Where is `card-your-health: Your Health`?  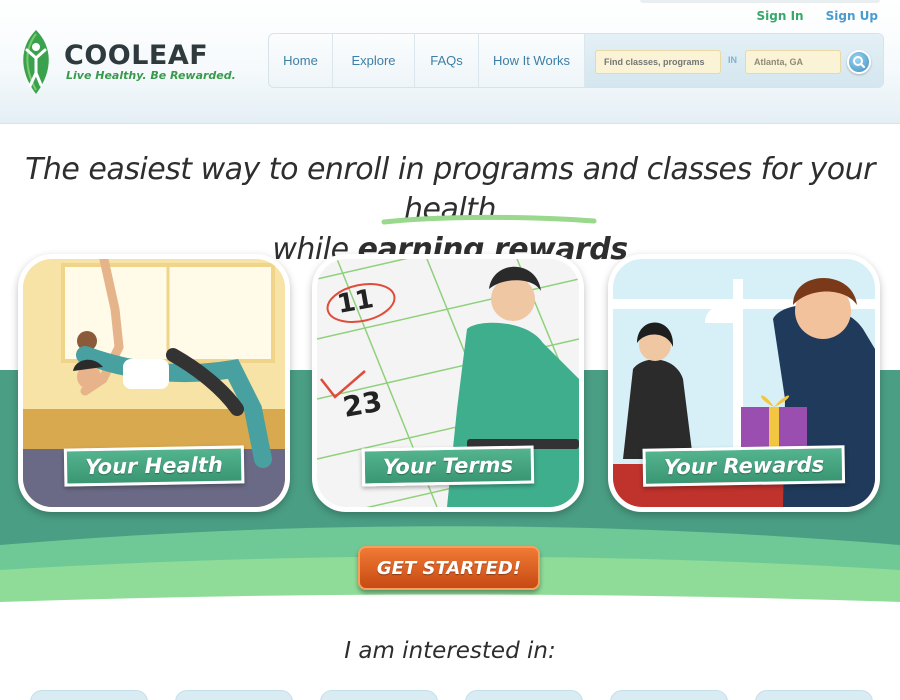
card-your-health: Your Health is located at coordinates (154, 383).